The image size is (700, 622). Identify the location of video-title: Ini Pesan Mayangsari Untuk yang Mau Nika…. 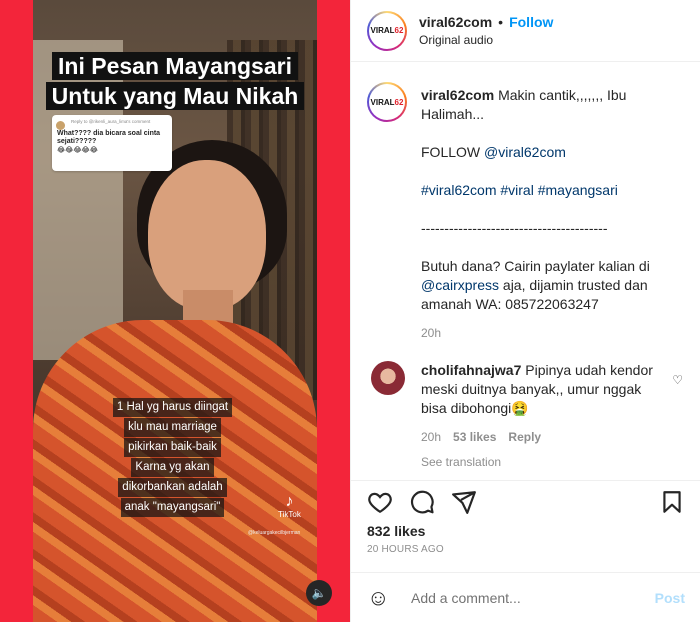
(175, 82).